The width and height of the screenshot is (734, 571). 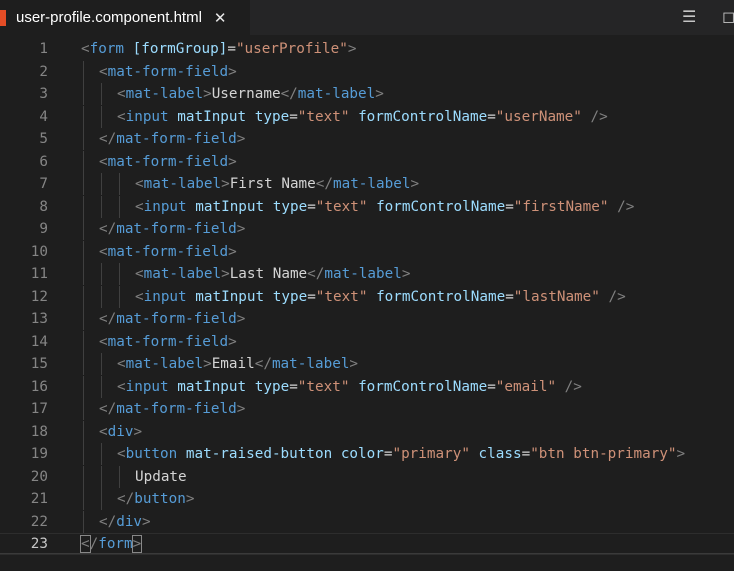 What do you see at coordinates (125, 522) in the screenshot?
I see `code-text: </div>` at bounding box center [125, 522].